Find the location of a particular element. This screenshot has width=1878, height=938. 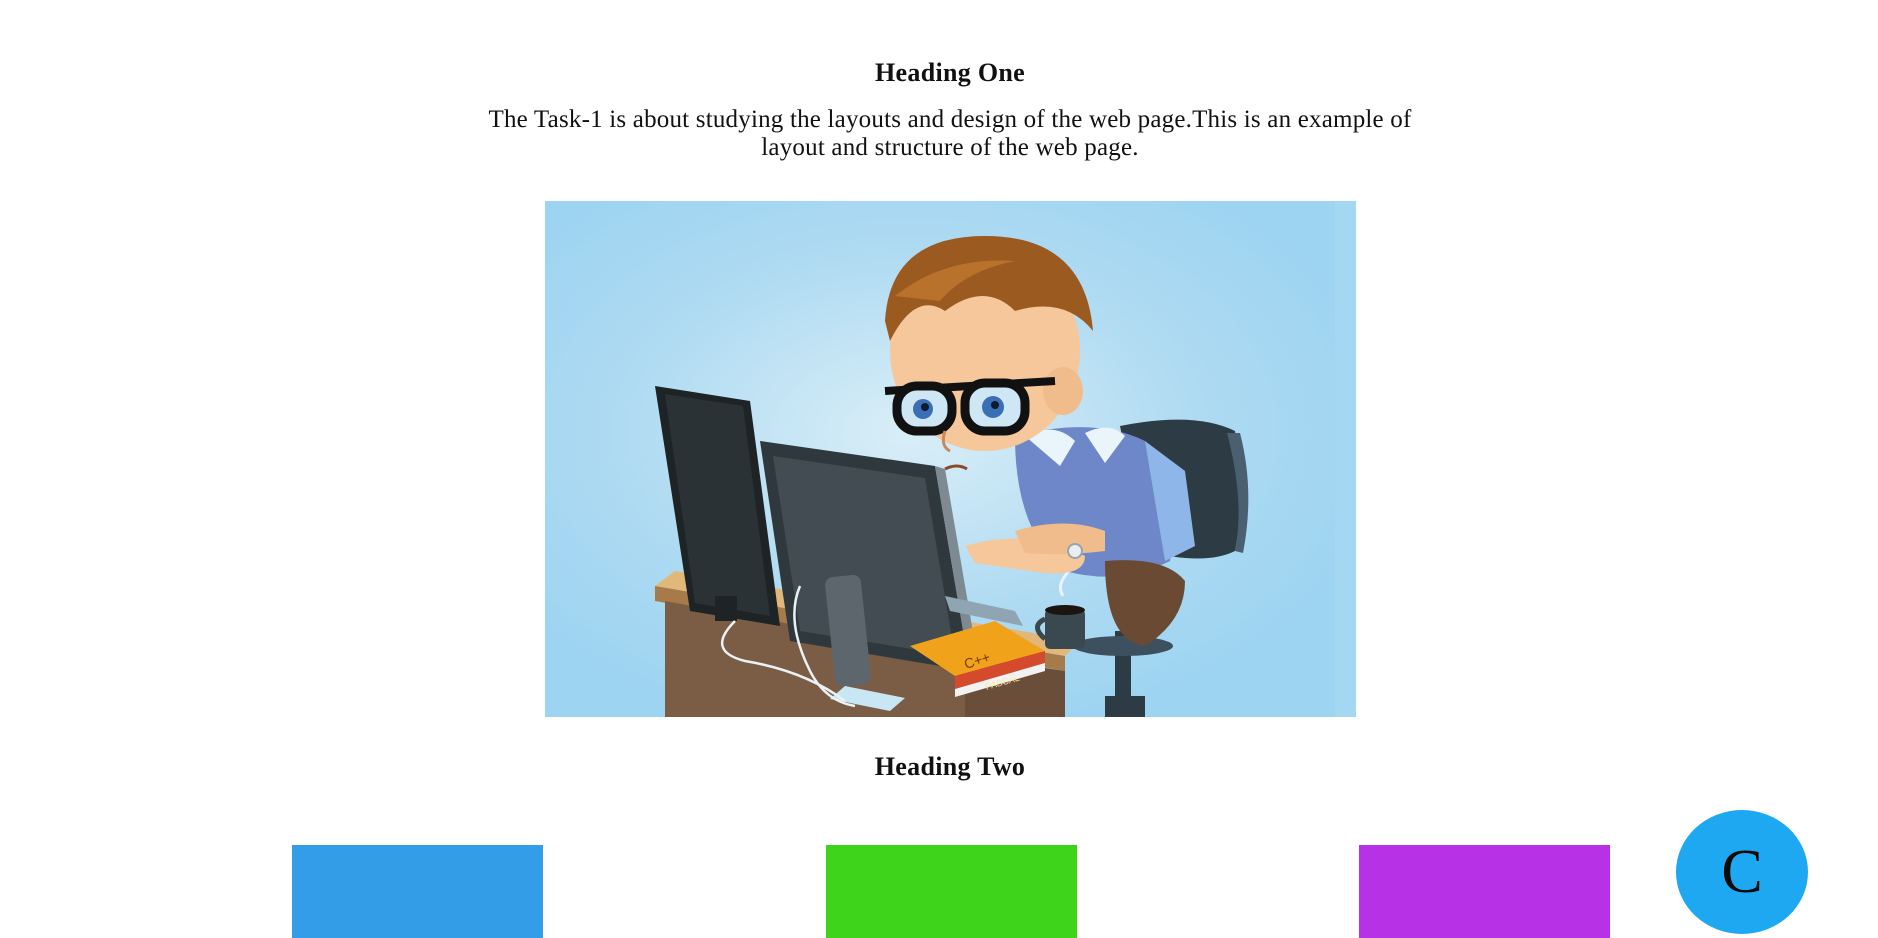

floating-action-button: C is located at coordinates (1742, 872).